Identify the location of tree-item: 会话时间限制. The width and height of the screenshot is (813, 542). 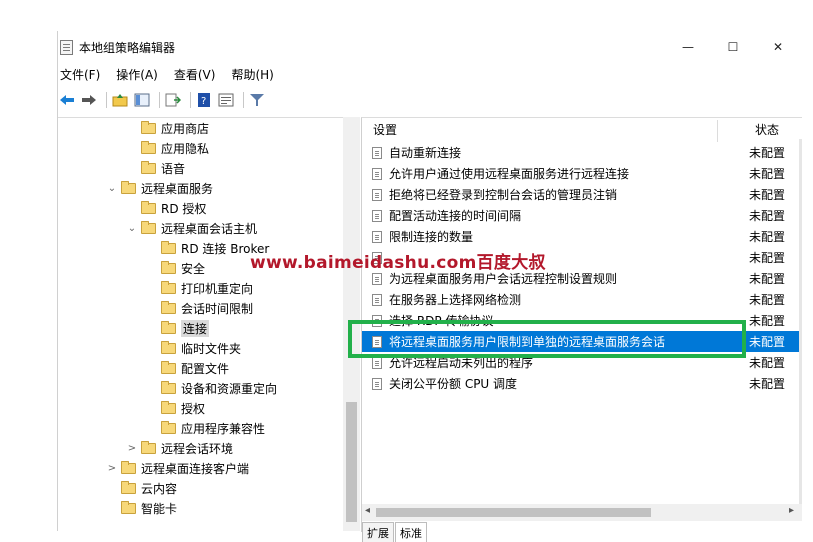
(200, 308).